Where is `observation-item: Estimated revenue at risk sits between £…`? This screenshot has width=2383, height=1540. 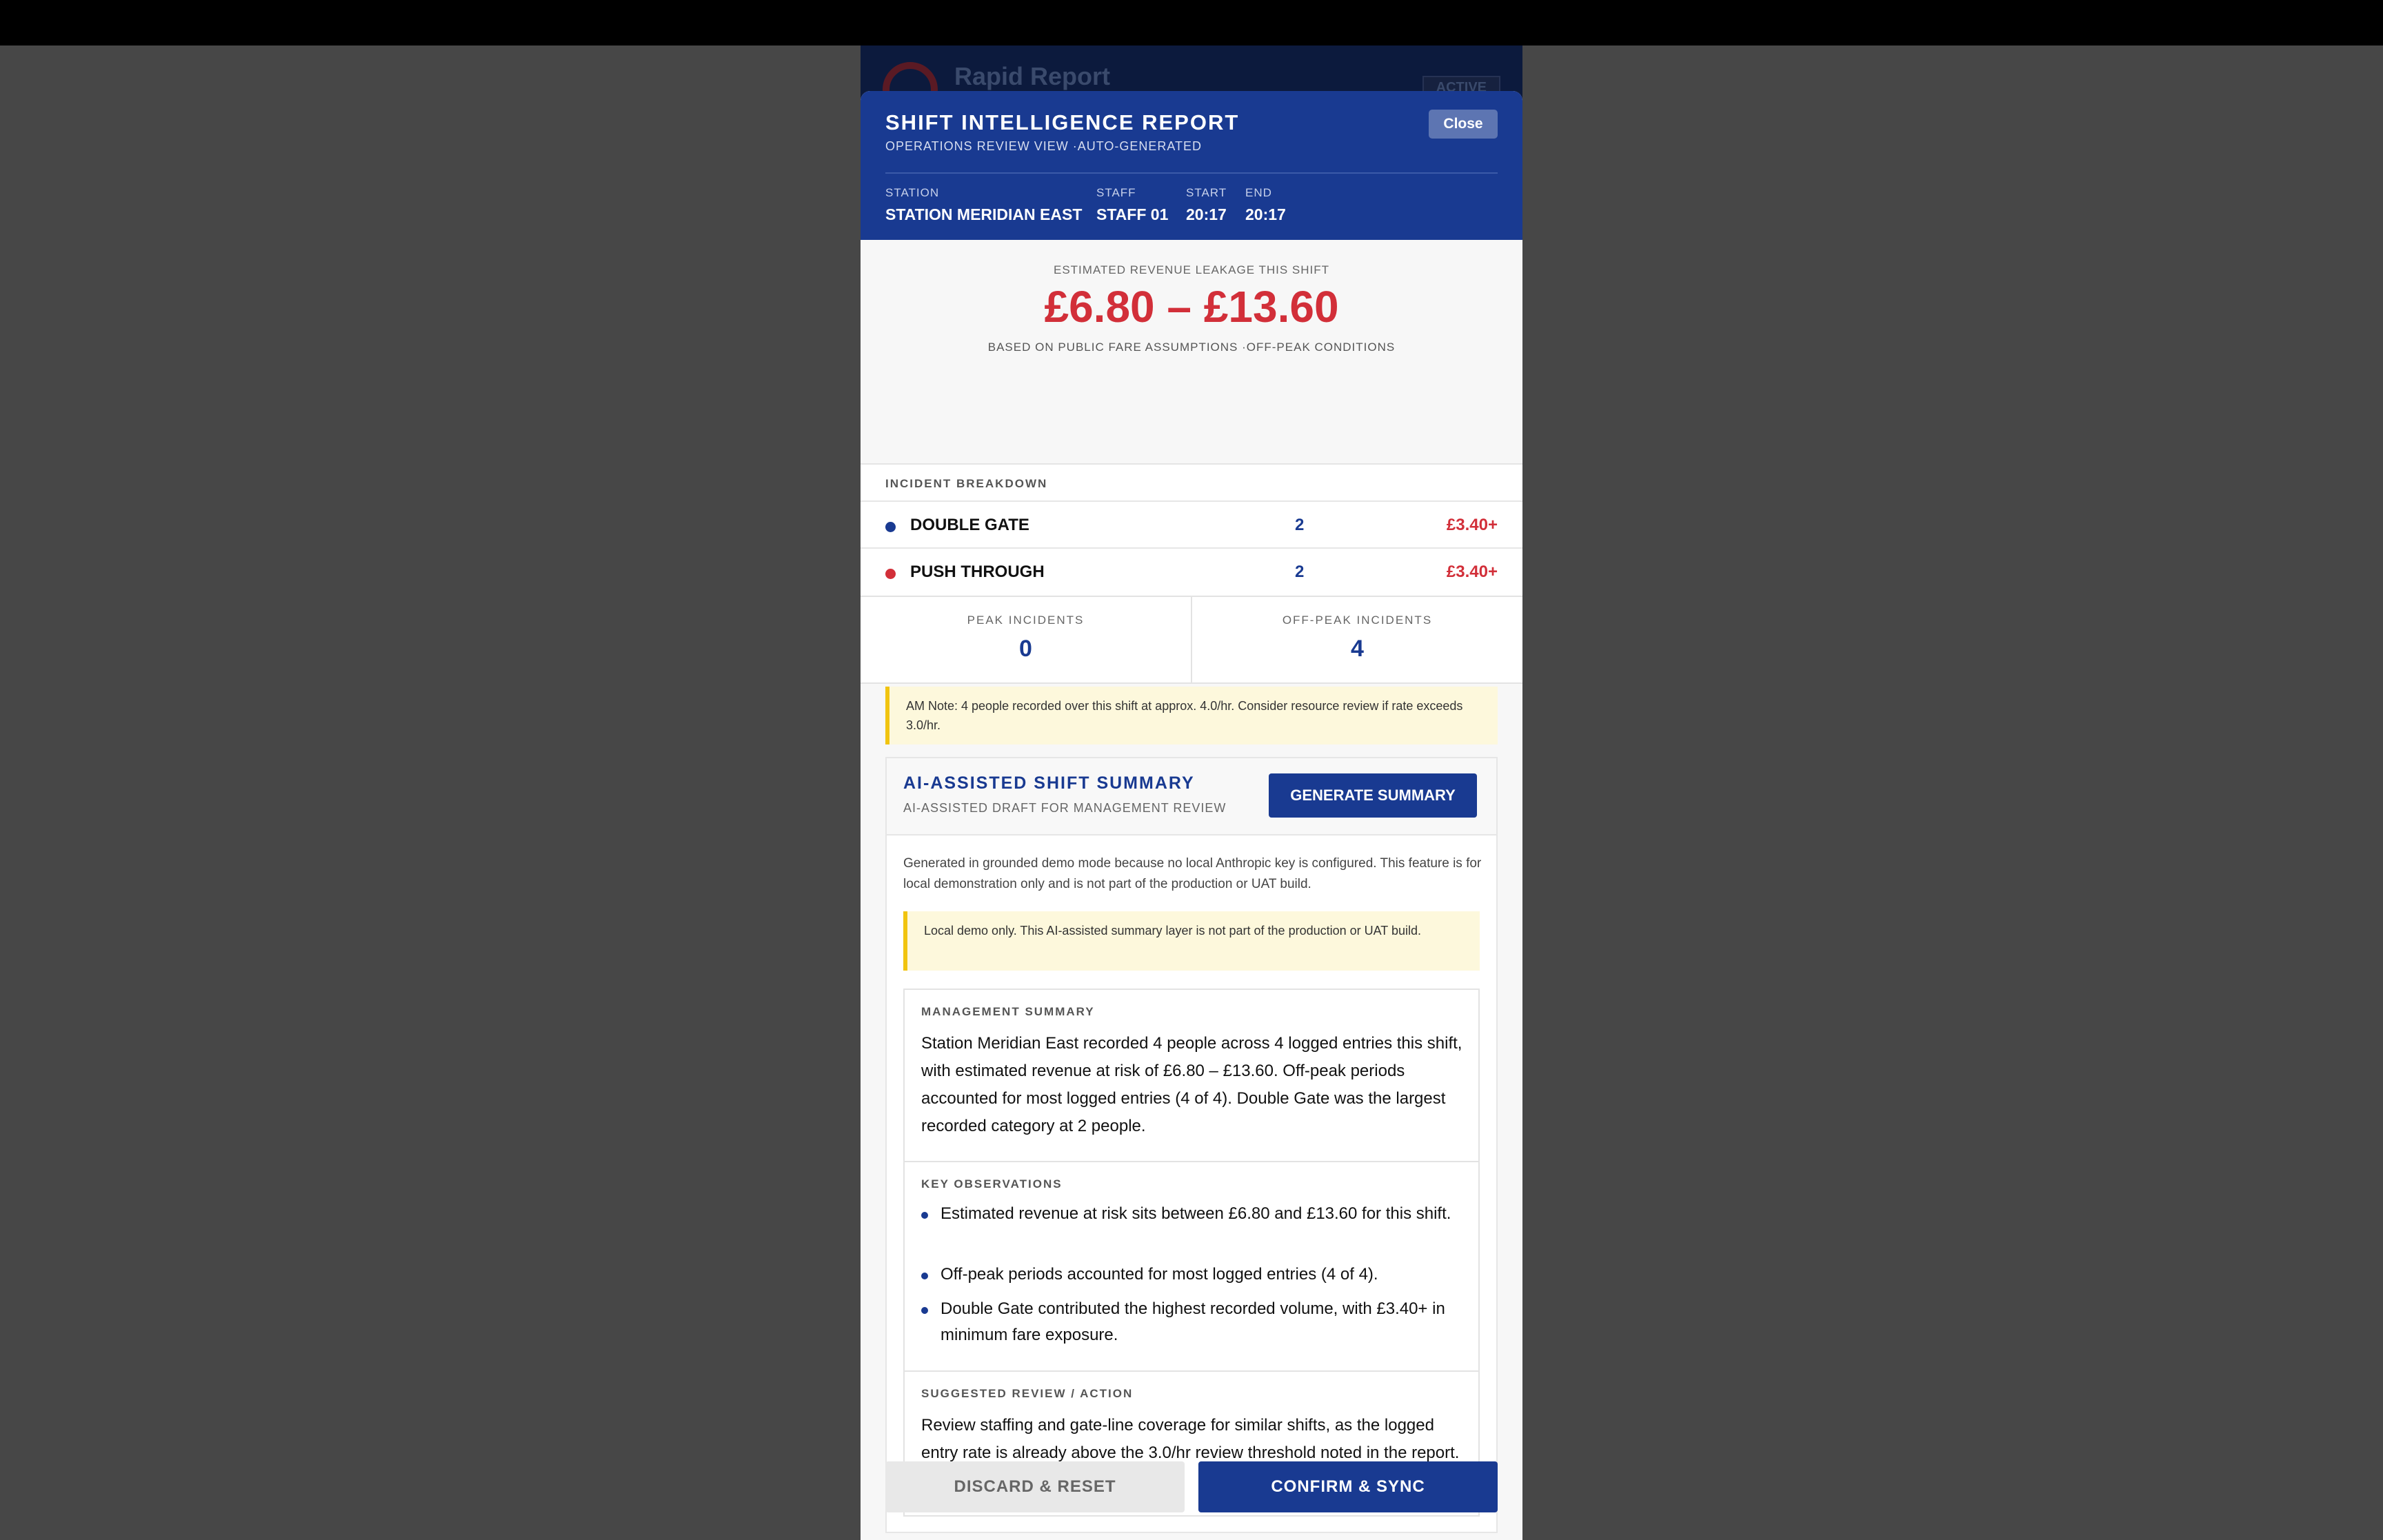 observation-item: Estimated revenue at risk sits between £… is located at coordinates (1193, 1214).